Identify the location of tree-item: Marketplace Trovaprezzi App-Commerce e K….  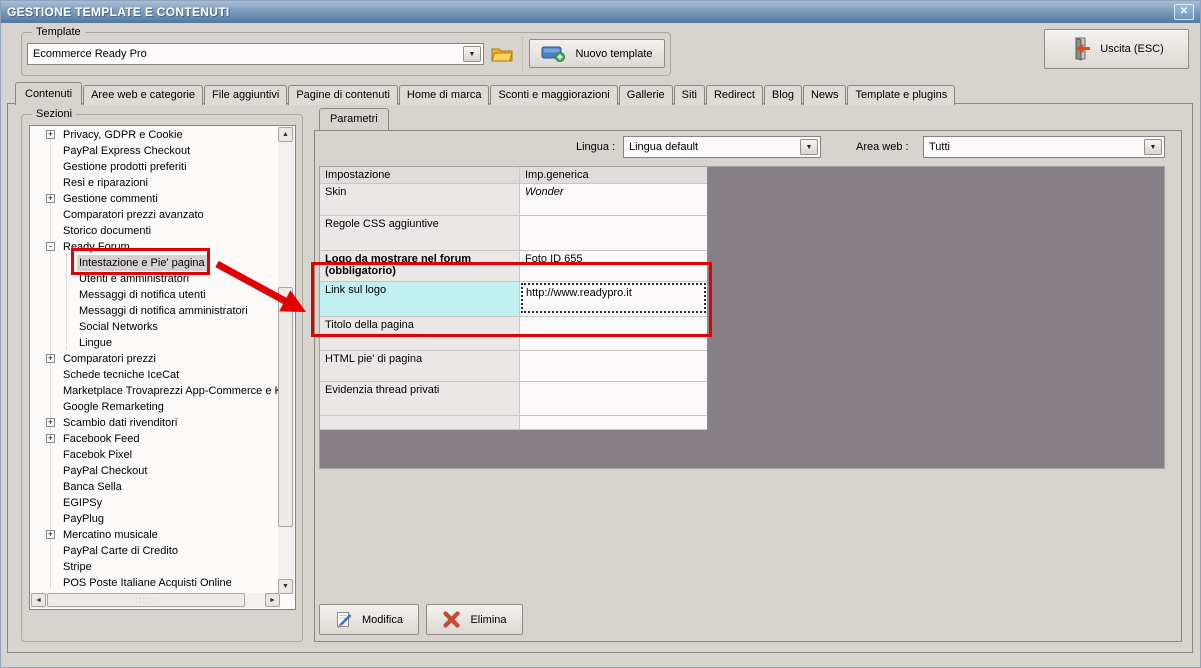
(155, 391).